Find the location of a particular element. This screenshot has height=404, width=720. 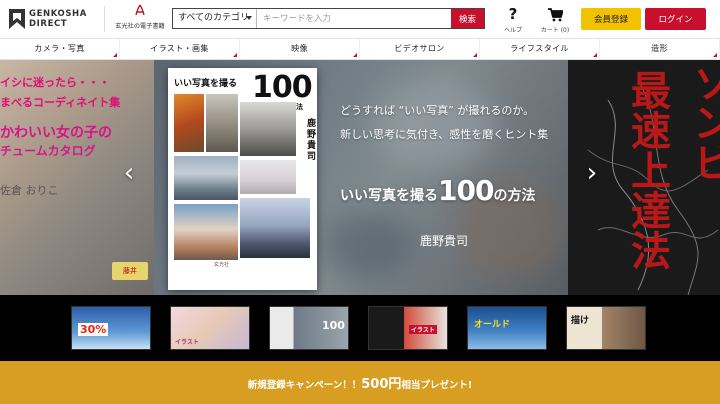

campaign-prefix: 新規登録キャンペーン！！ is located at coordinates (304, 385).